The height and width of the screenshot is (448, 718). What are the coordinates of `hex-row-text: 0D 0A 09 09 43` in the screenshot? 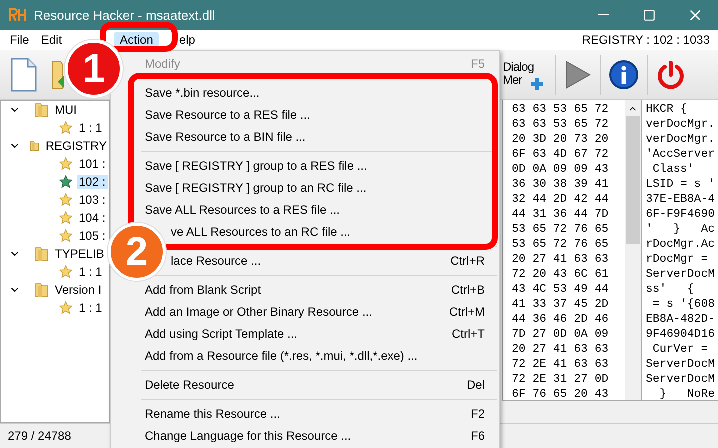 It's located at (561, 169).